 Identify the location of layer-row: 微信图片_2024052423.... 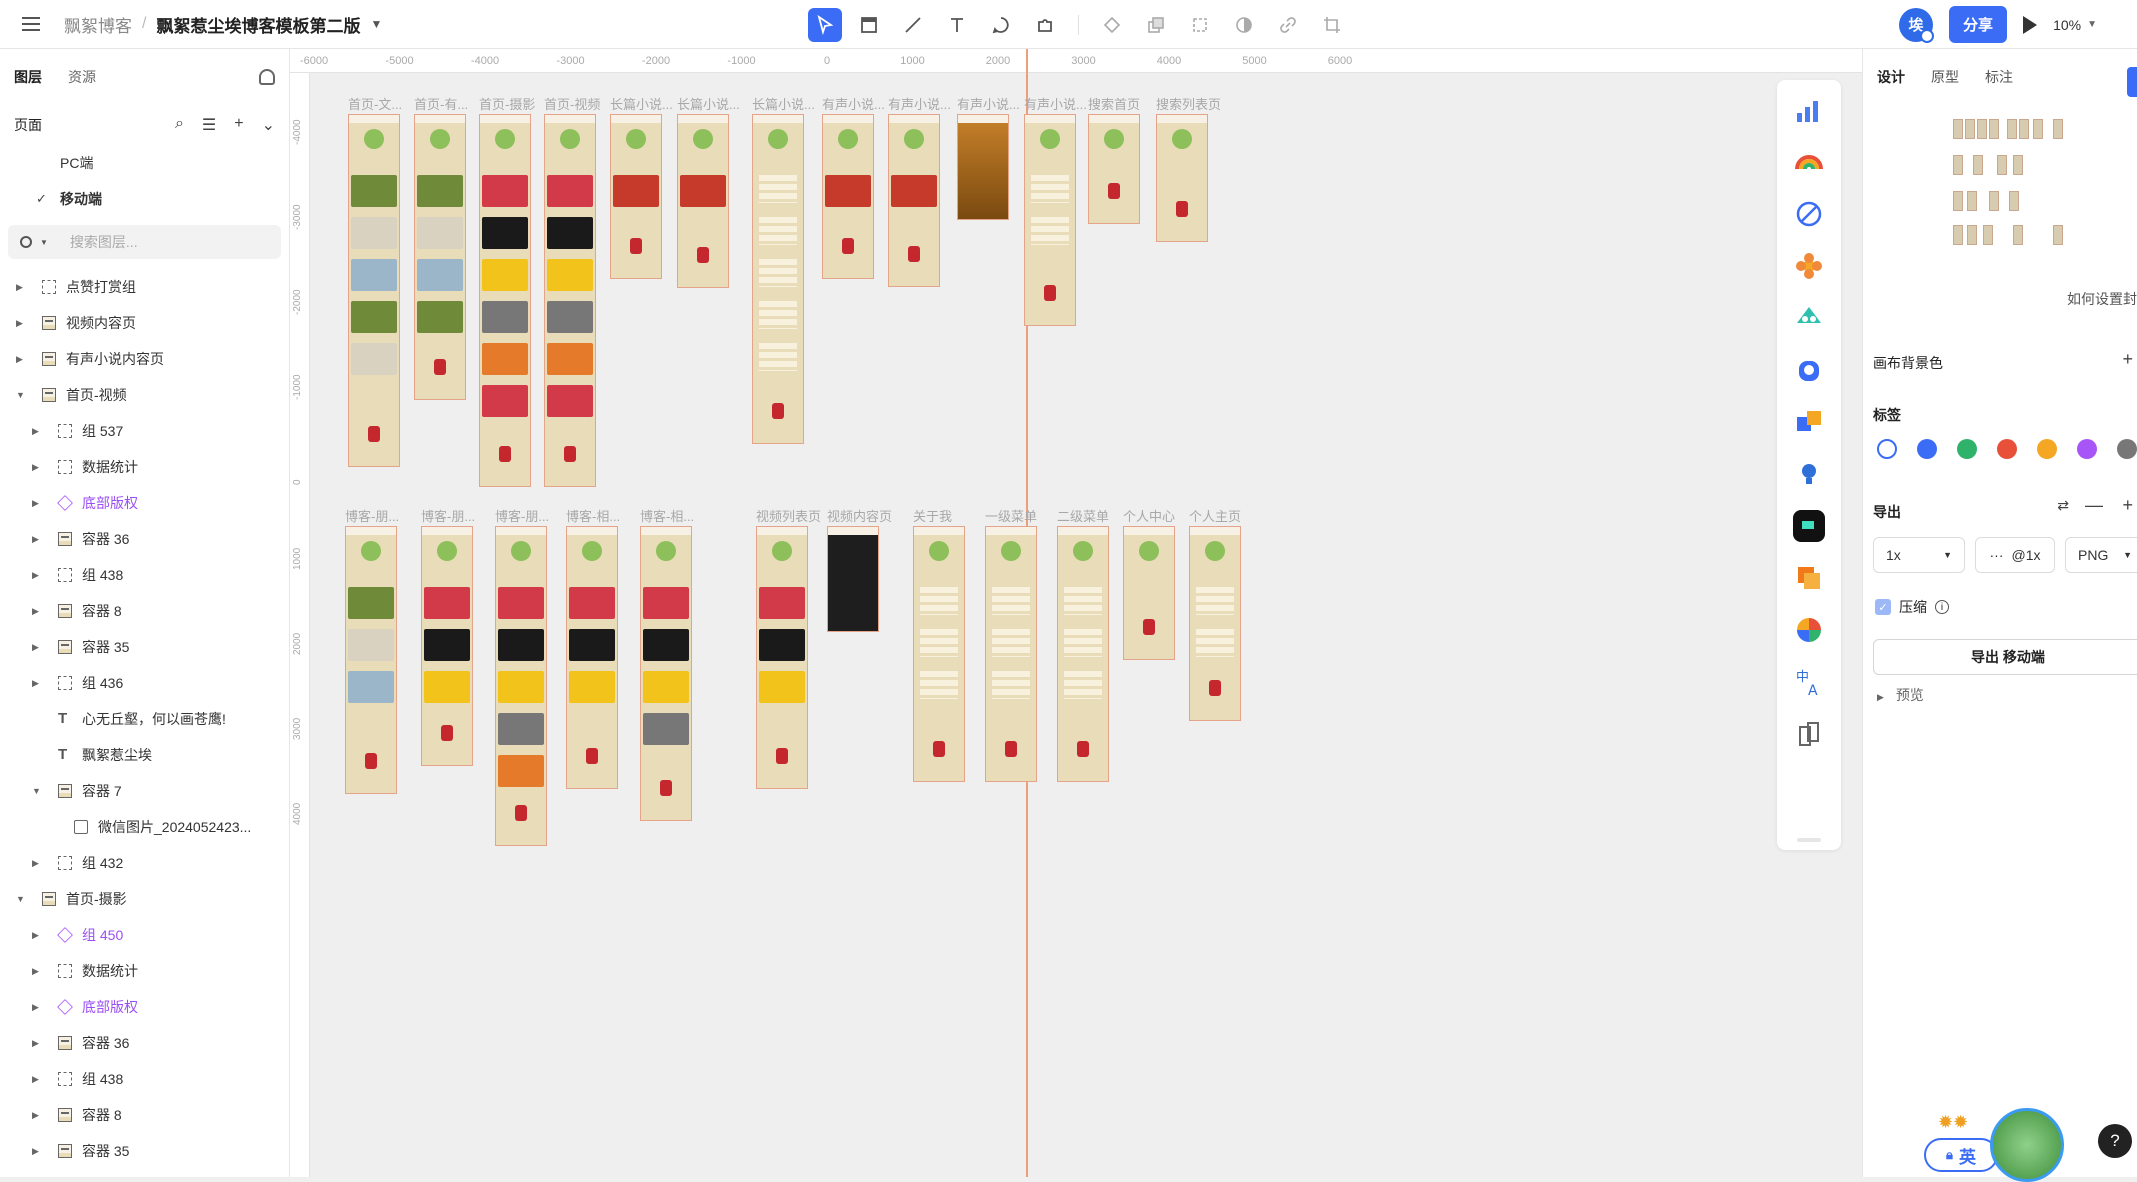
(144, 827).